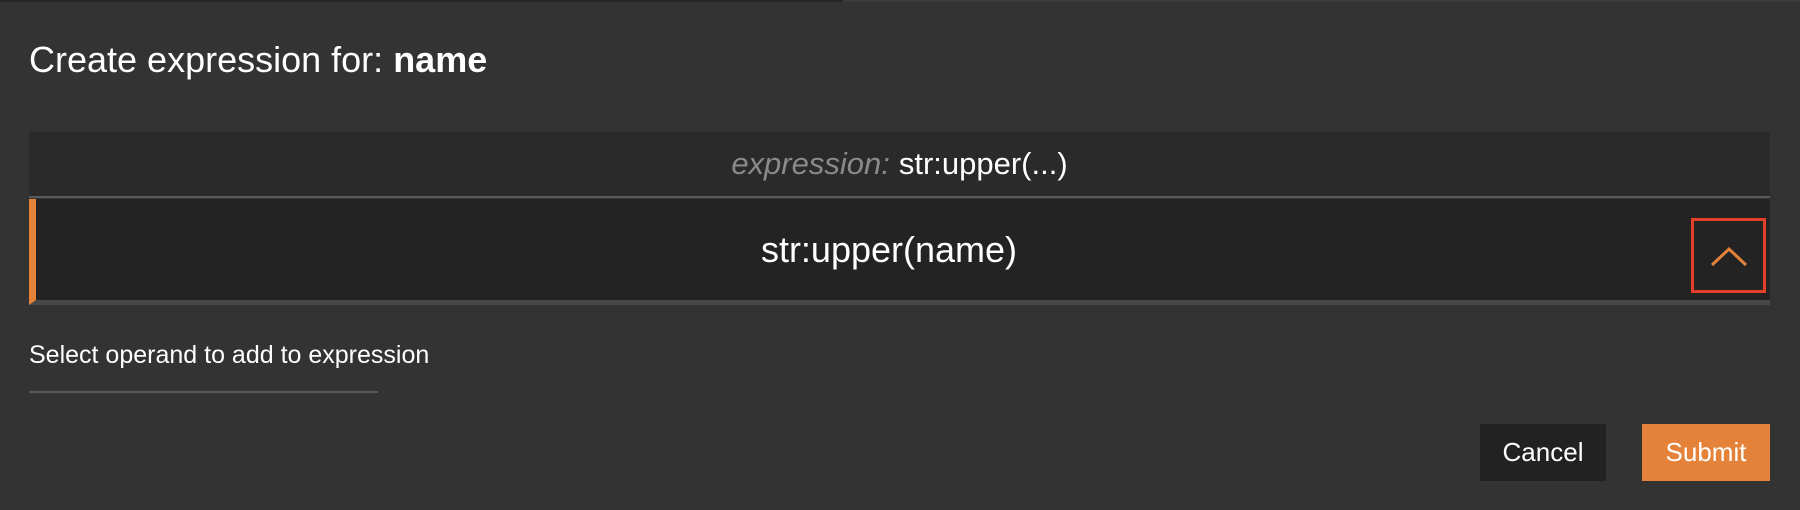 This screenshot has width=1800, height=510. Describe the element at coordinates (810, 163) in the screenshot. I see `expression-header-prefix: expression:` at that location.